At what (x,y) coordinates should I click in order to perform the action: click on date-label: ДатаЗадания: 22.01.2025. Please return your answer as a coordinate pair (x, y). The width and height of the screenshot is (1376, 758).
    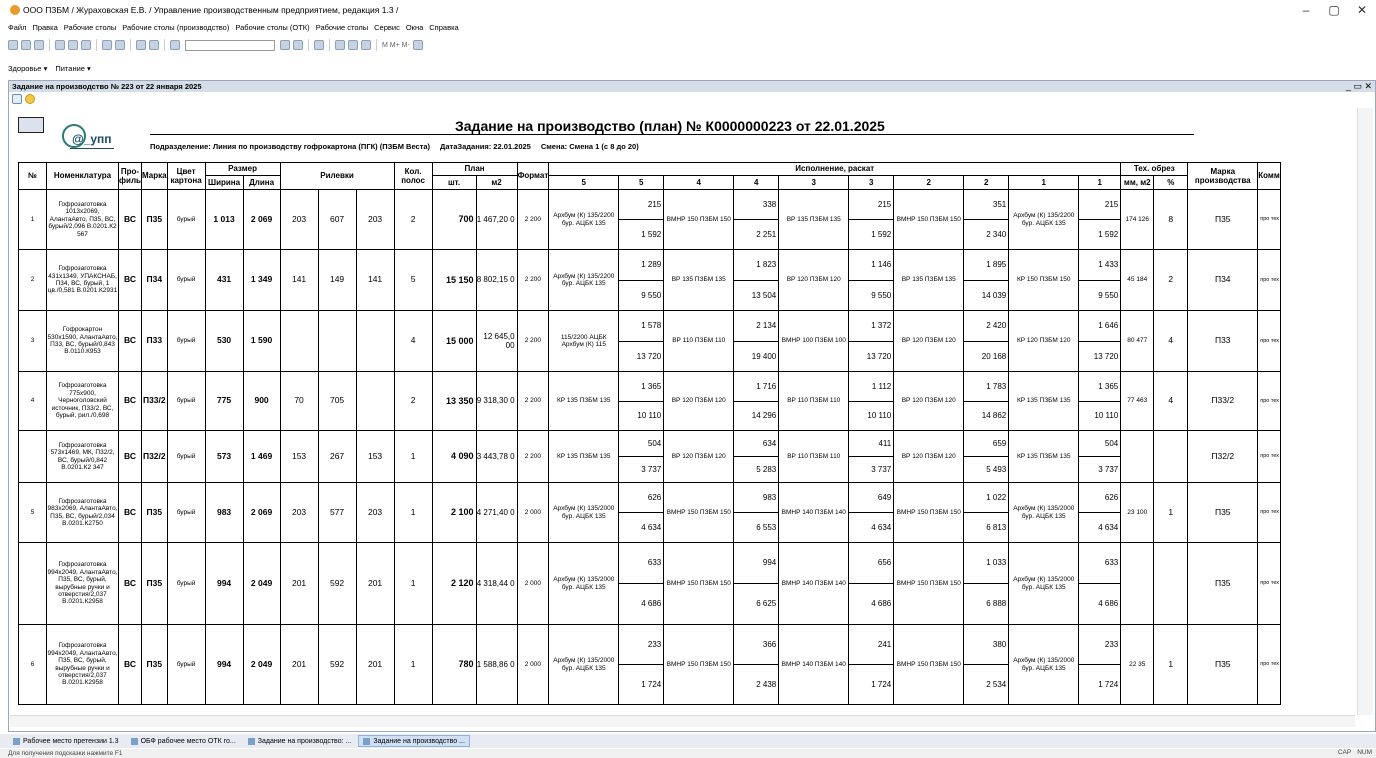
    Looking at the image, I should click on (485, 146).